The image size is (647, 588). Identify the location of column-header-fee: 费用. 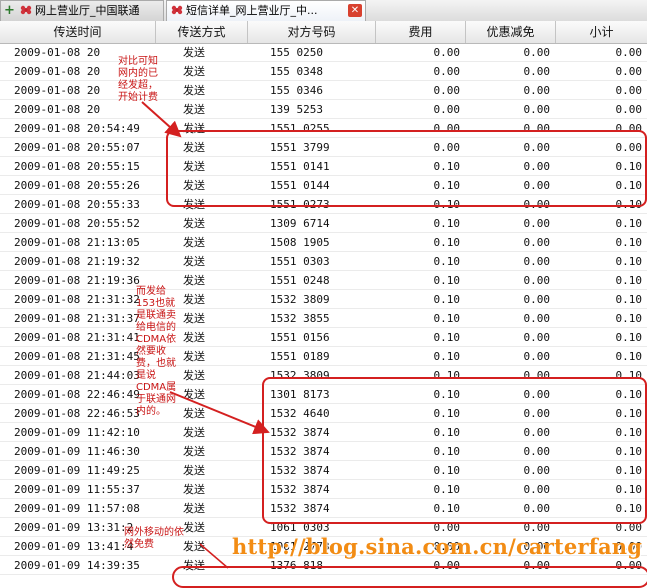
(421, 32).